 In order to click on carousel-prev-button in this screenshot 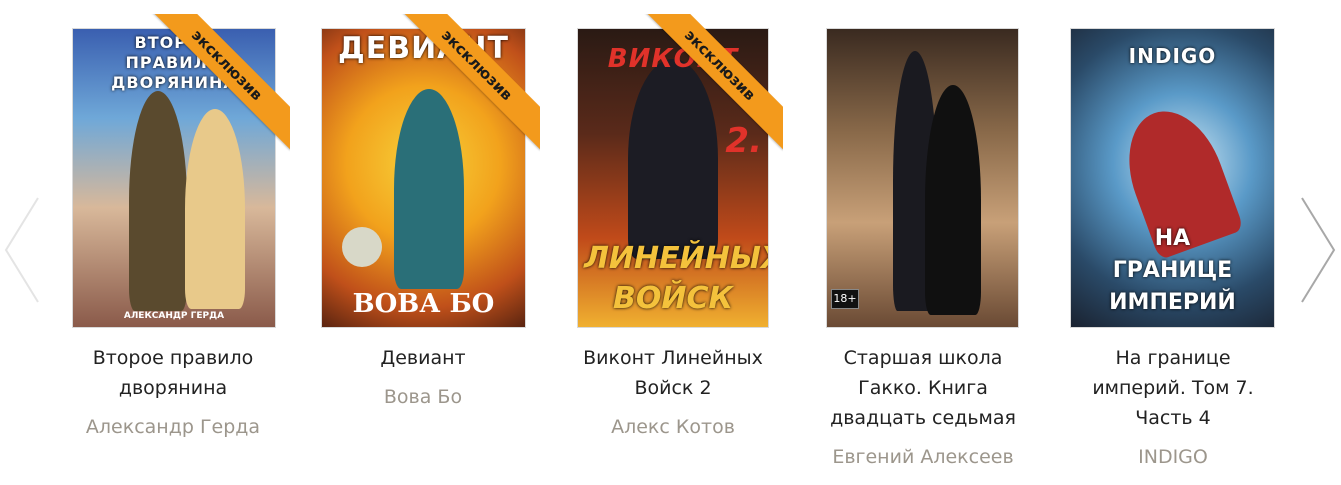, I will do `click(22, 250)`.